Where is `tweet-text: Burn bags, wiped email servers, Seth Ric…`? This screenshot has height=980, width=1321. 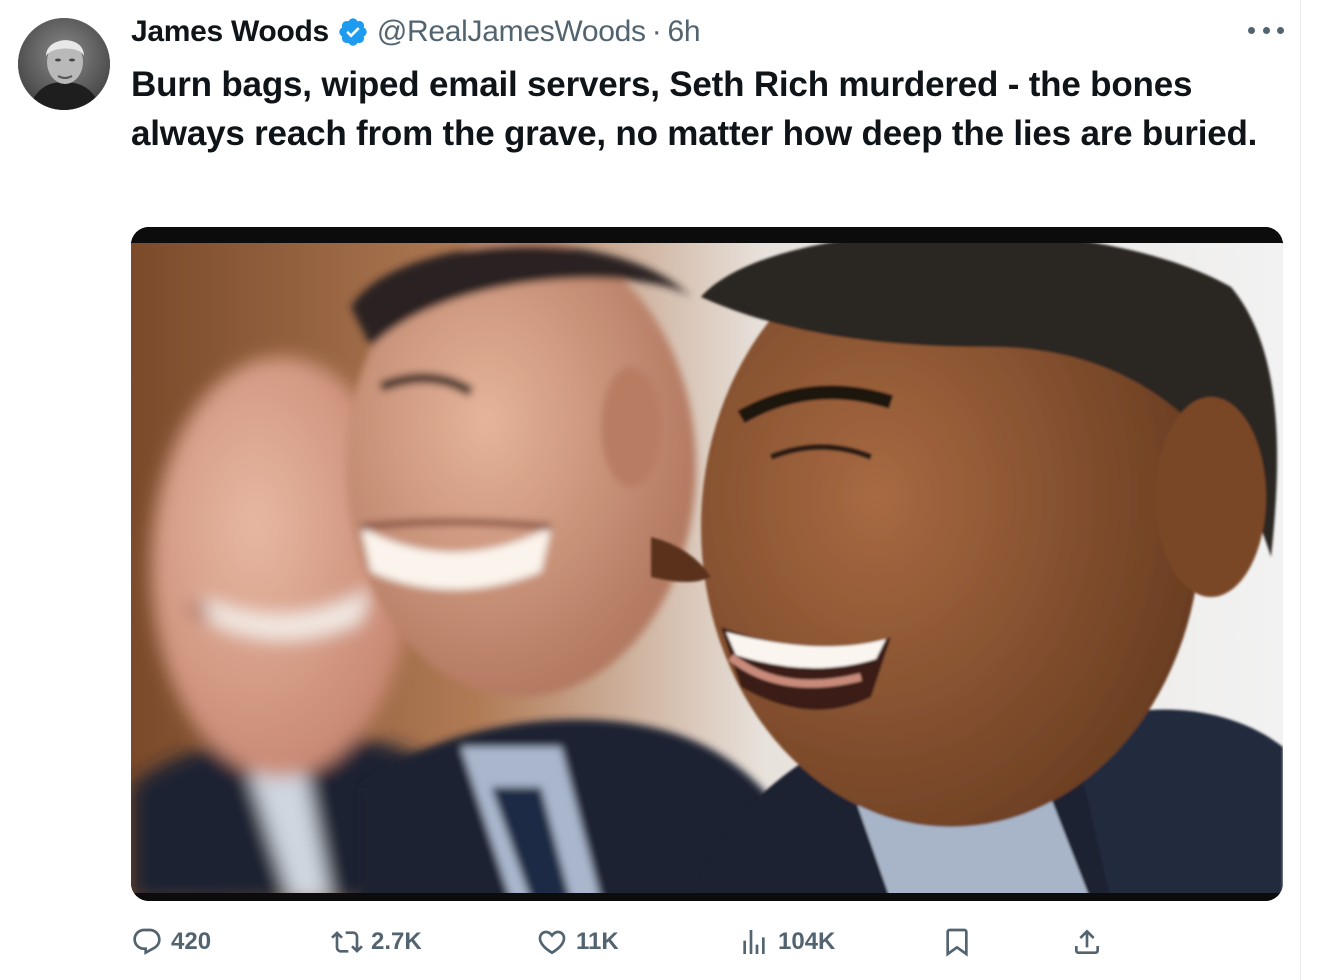 tweet-text: Burn bags, wiped email servers, Seth Ric… is located at coordinates (694, 109).